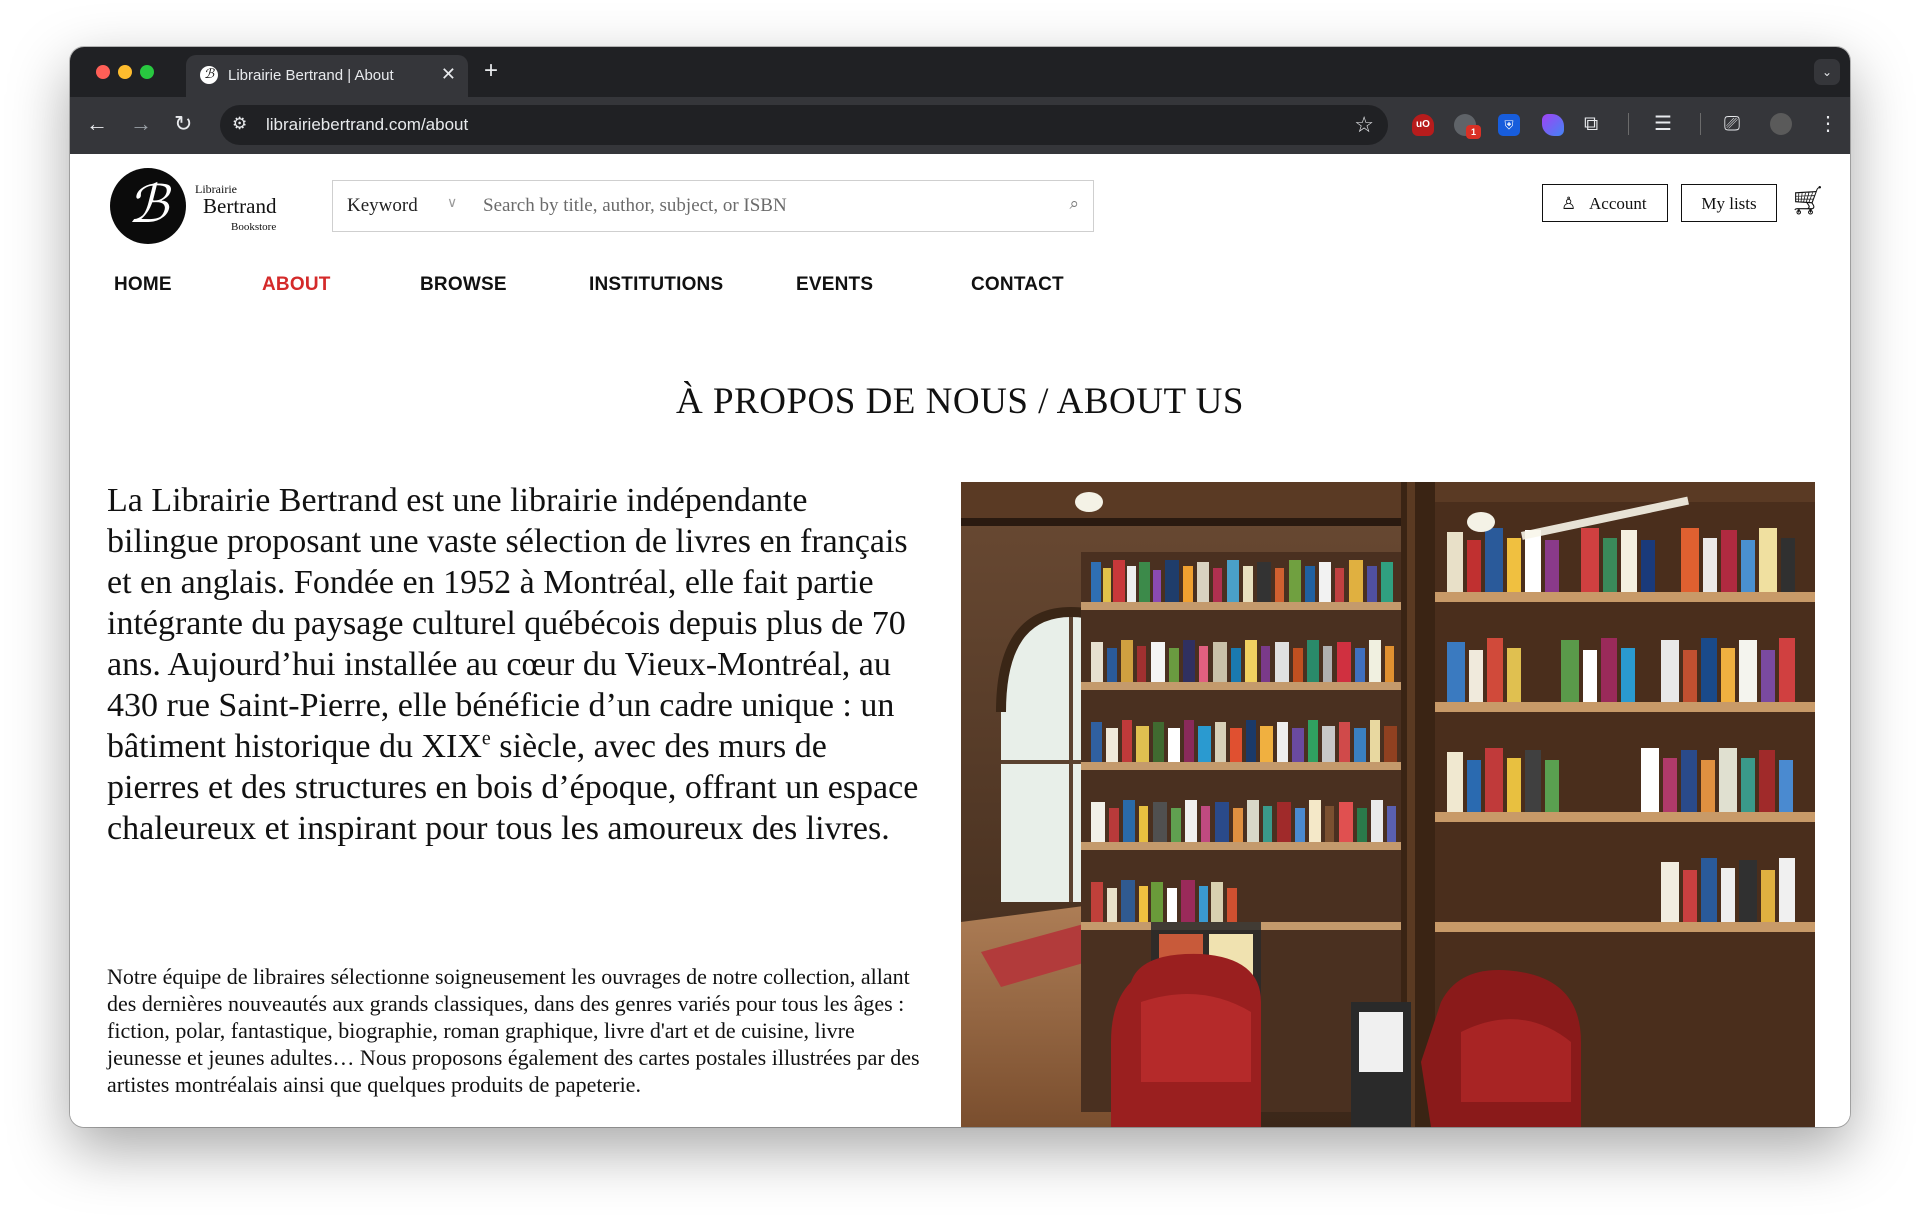 The image size is (1920, 1220). I want to click on logo-text-bottom: Bookstore, so click(253, 227).